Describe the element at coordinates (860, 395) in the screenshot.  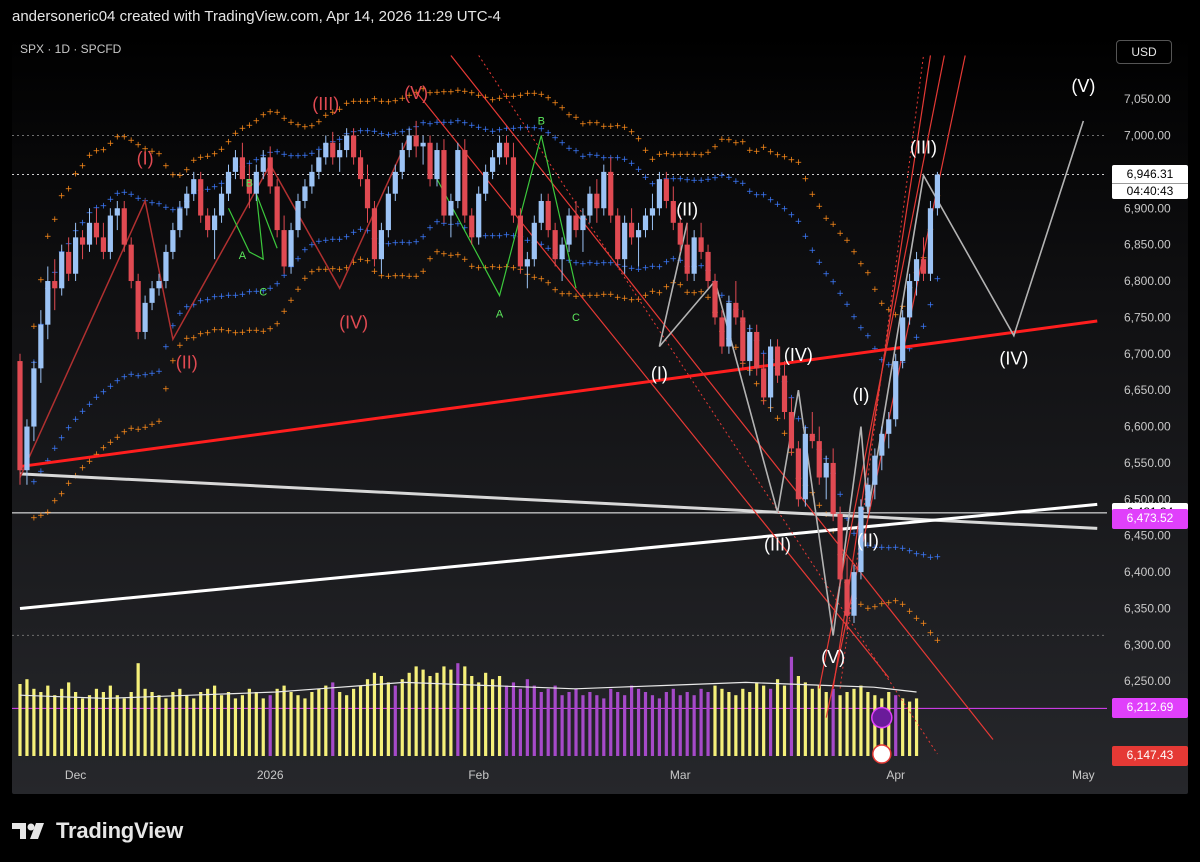
I see `wave-label: (I)` at that location.